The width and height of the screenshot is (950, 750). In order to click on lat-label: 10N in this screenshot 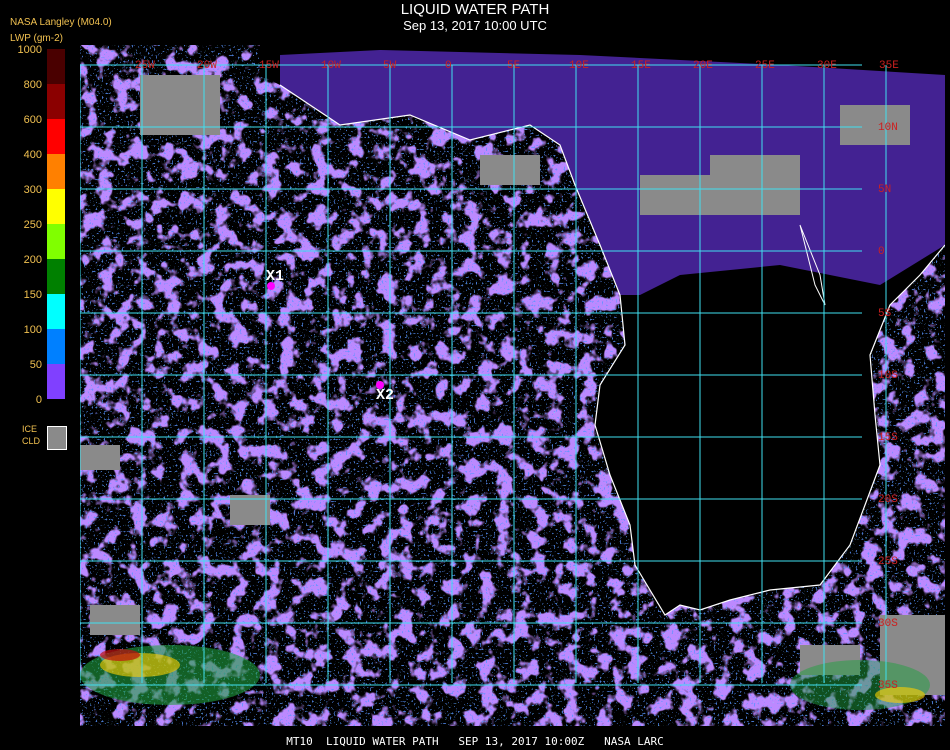, I will do `click(888, 128)`.